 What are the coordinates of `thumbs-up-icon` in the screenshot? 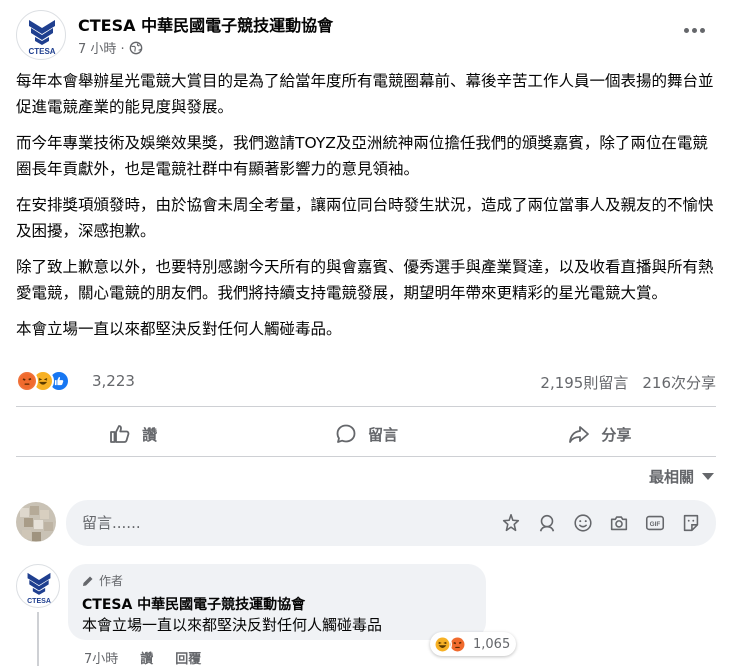 It's located at (120, 434).